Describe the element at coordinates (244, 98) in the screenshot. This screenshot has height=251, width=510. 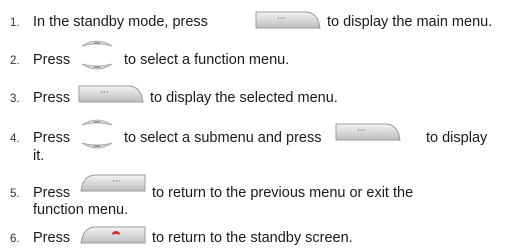
I see `step-text-after: to display the selected menu.` at that location.